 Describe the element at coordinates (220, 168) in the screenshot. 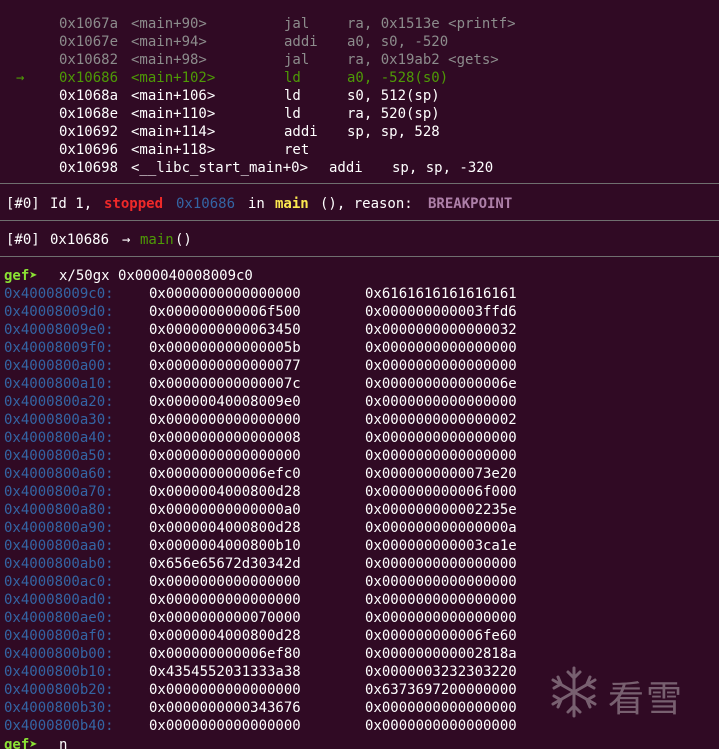

I see `instruction-symbol: <__libc_start_main+0>` at that location.